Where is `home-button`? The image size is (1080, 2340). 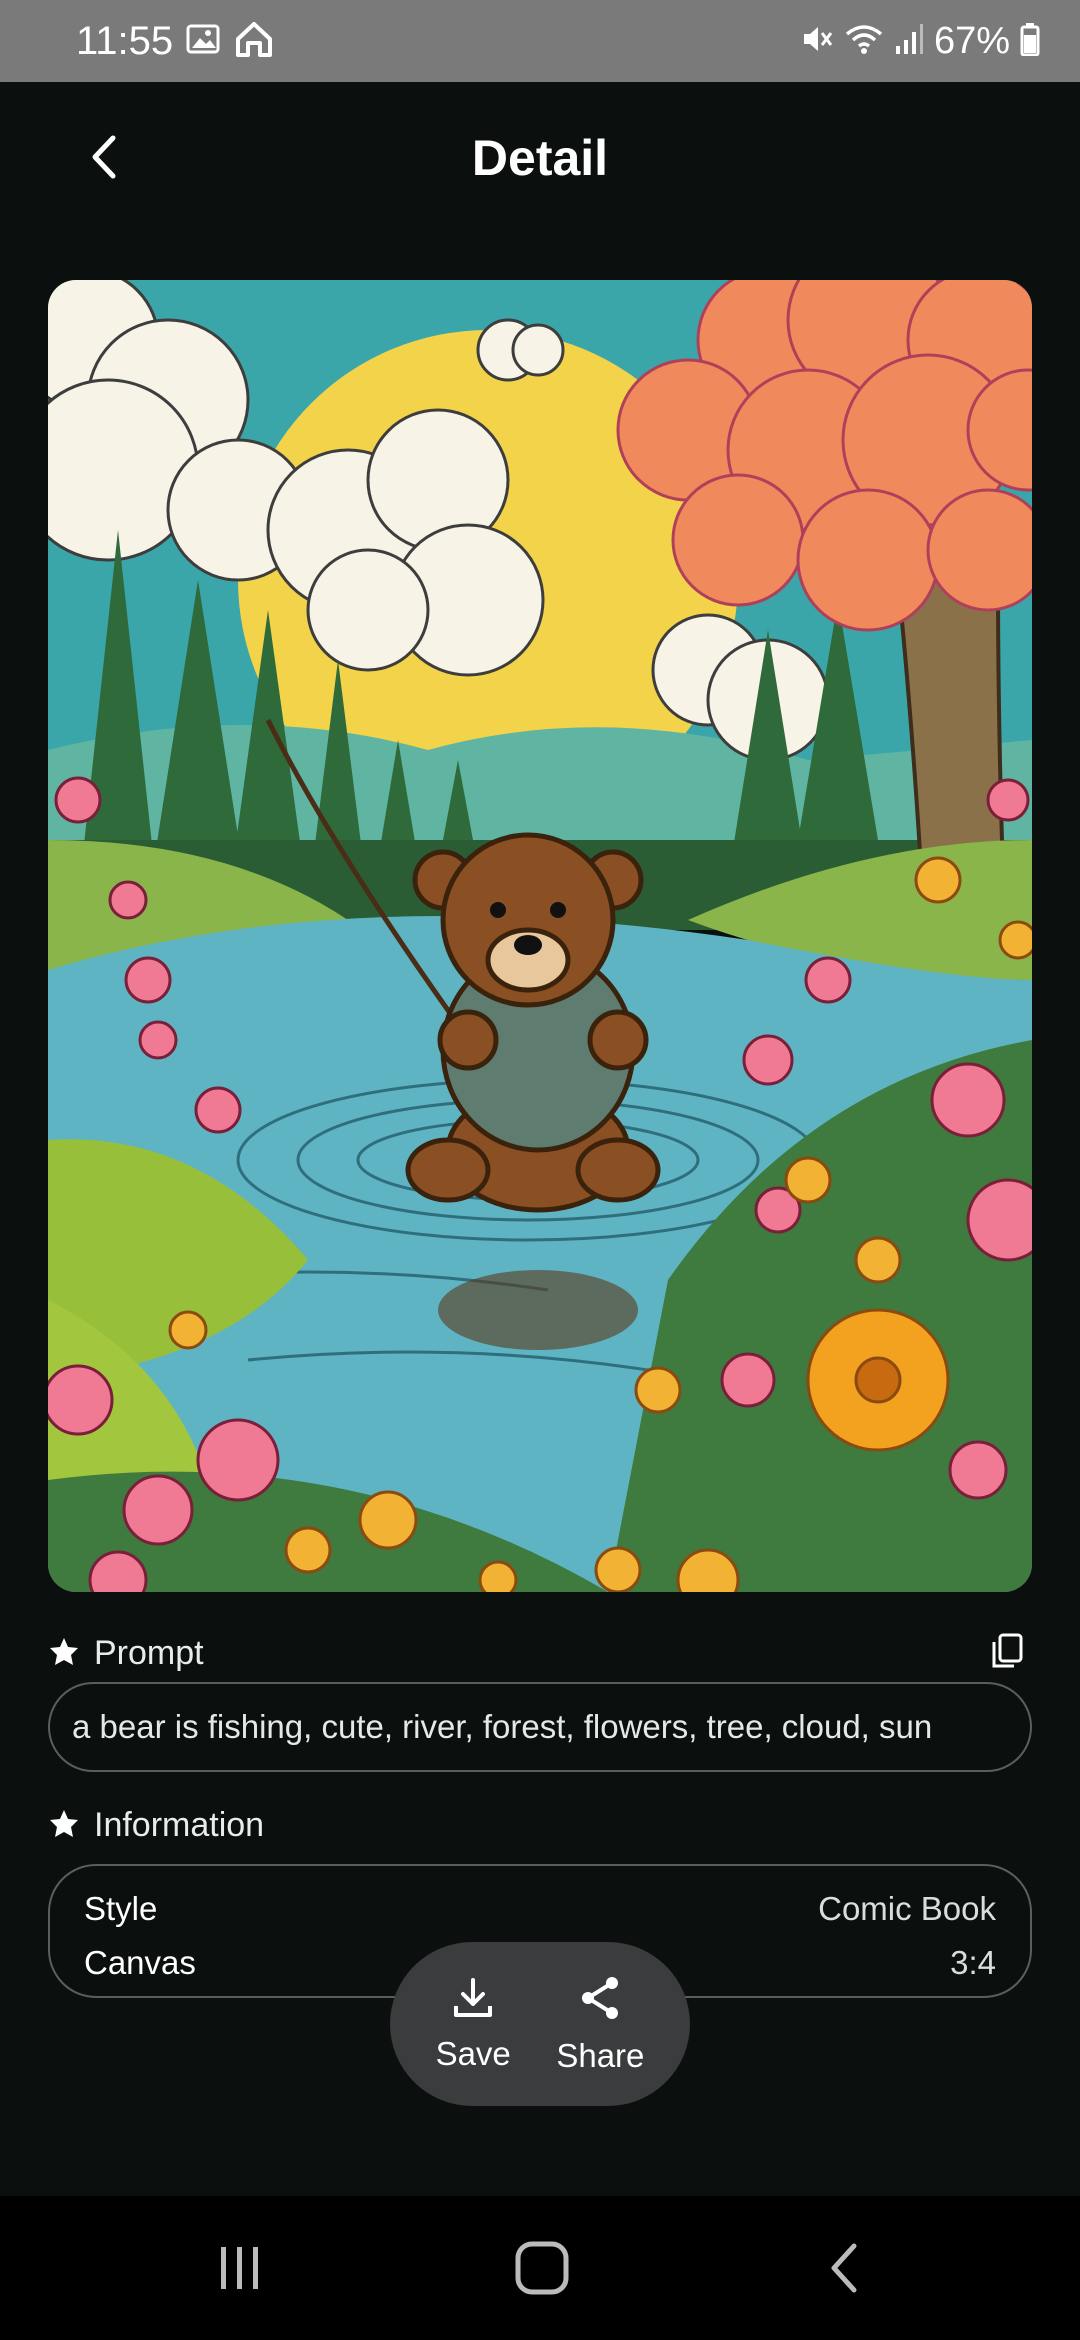 home-button is located at coordinates (542, 2270).